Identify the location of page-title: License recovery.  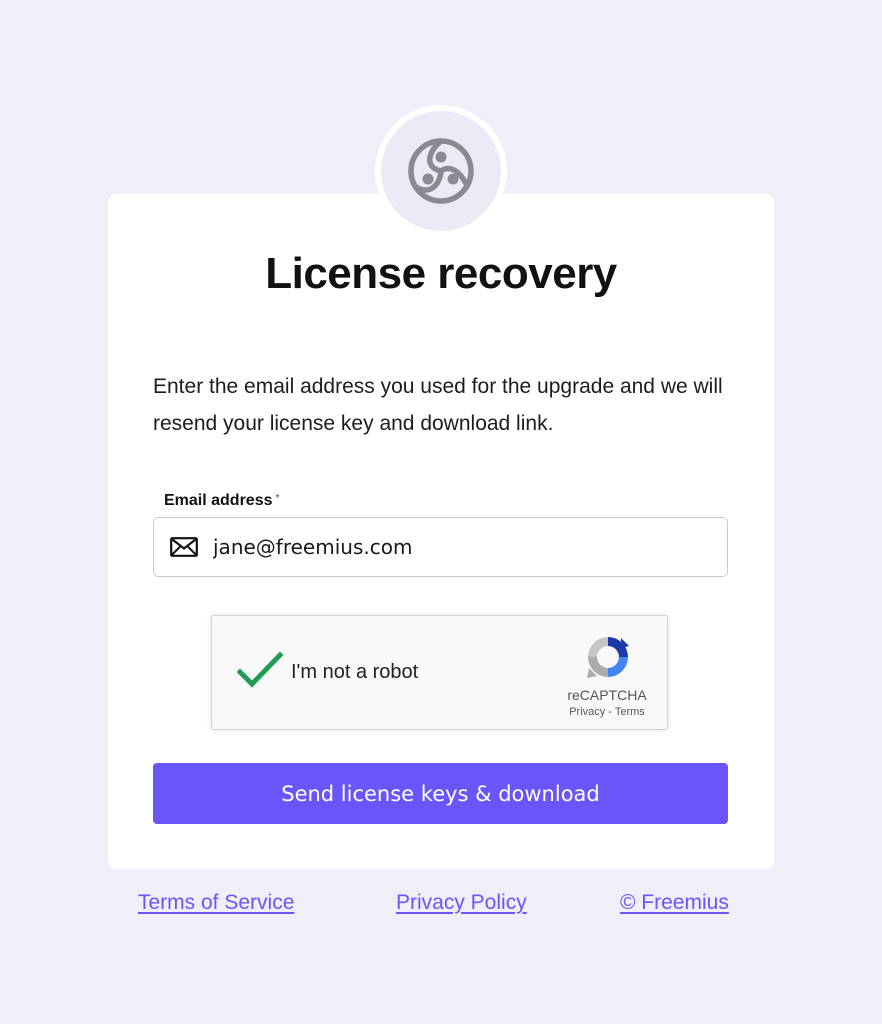
(441, 273).